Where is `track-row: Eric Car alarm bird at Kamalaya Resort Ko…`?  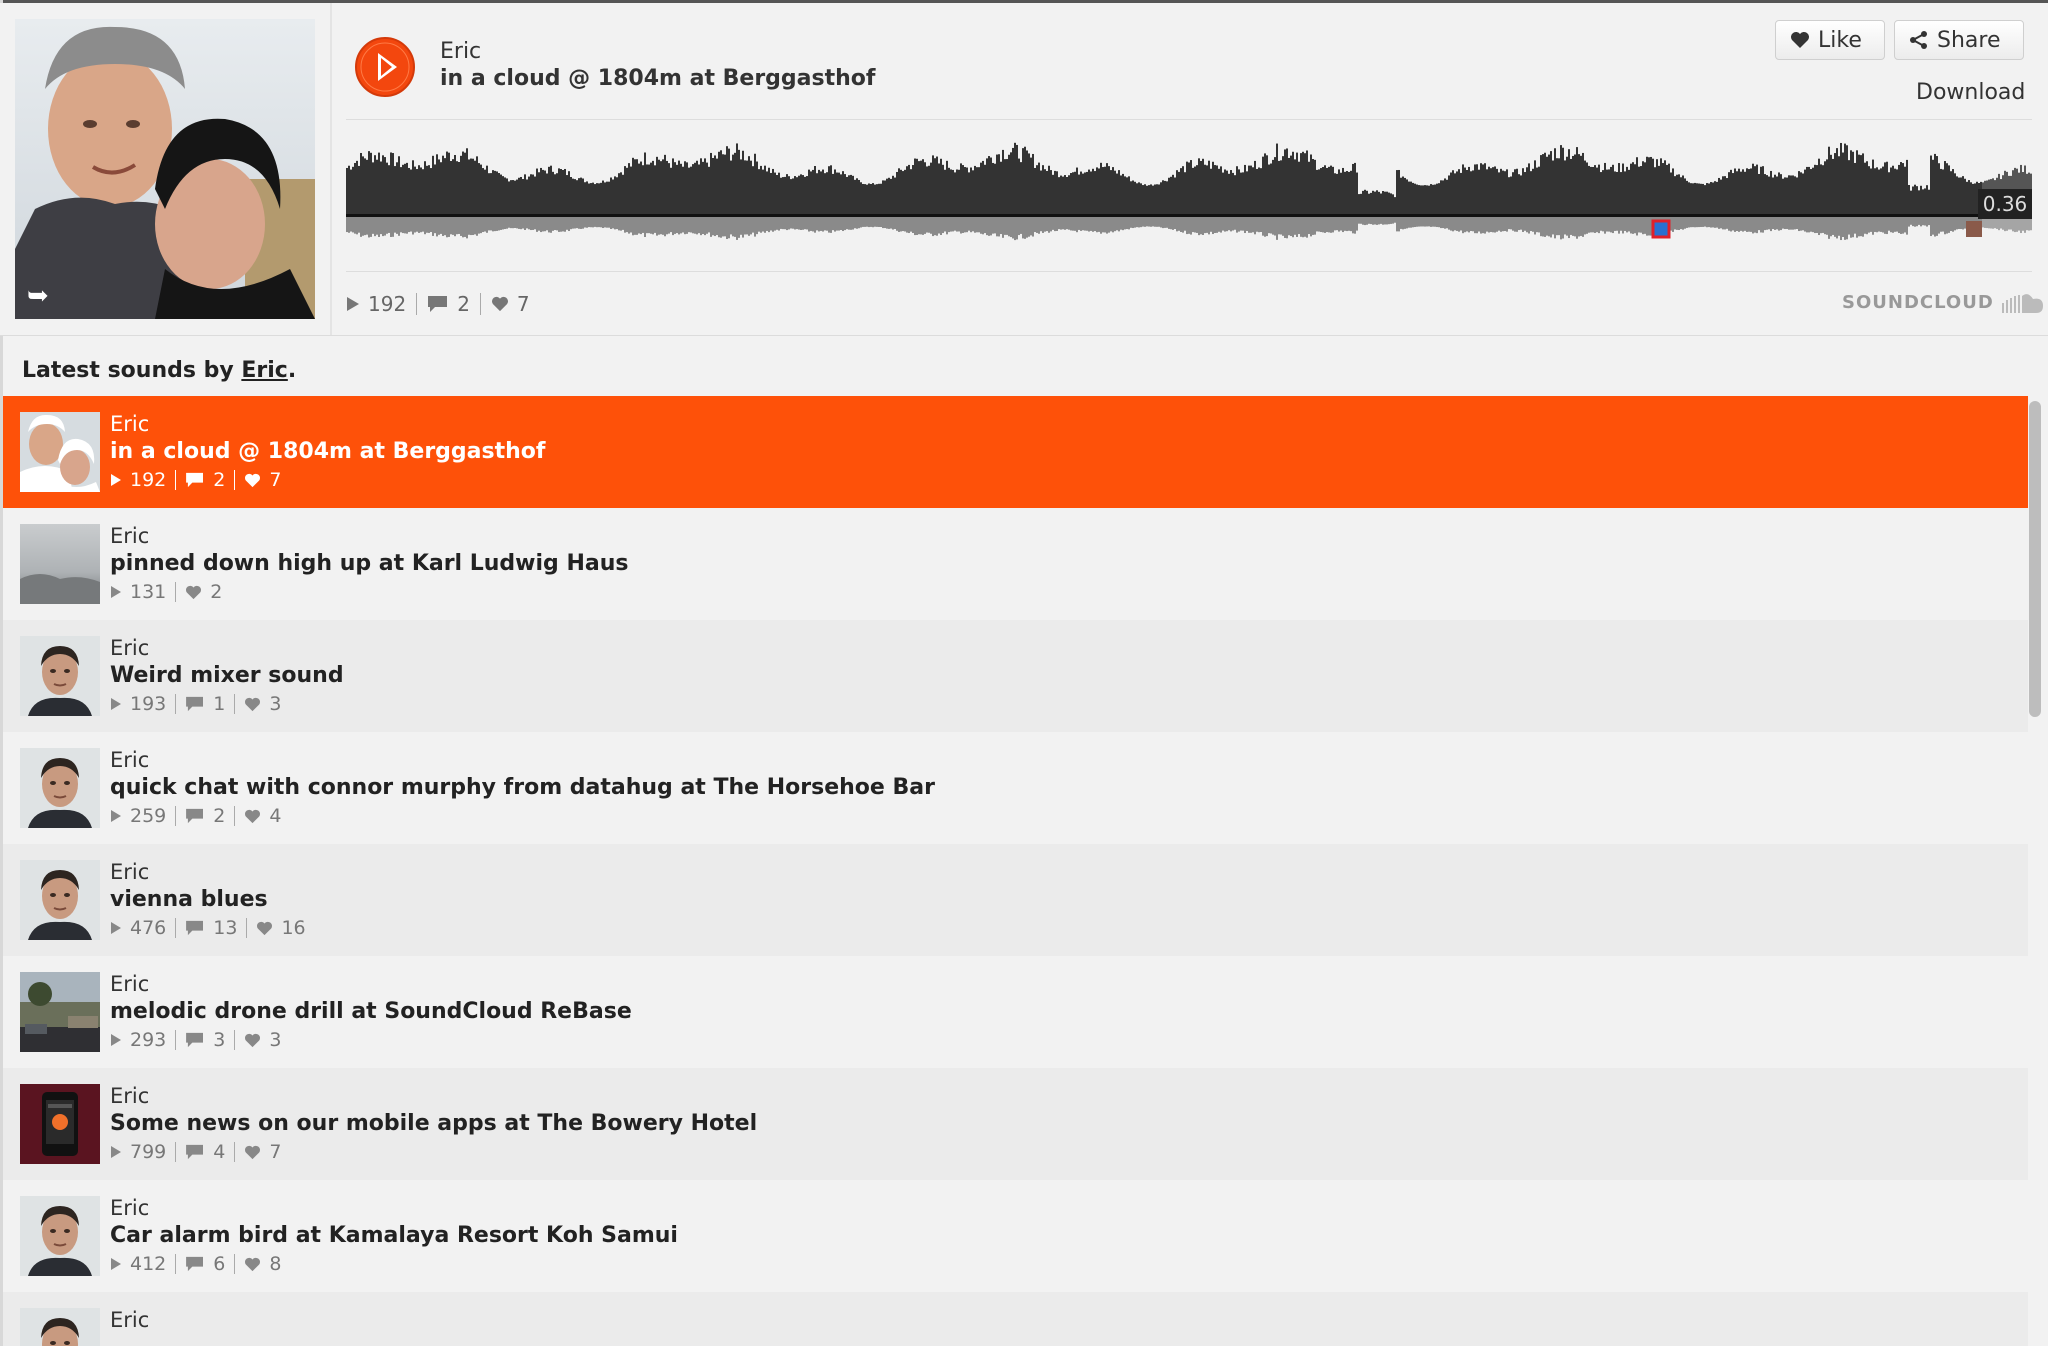 track-row: Eric Car alarm bird at Kamalaya Resort Ko… is located at coordinates (1015, 1236).